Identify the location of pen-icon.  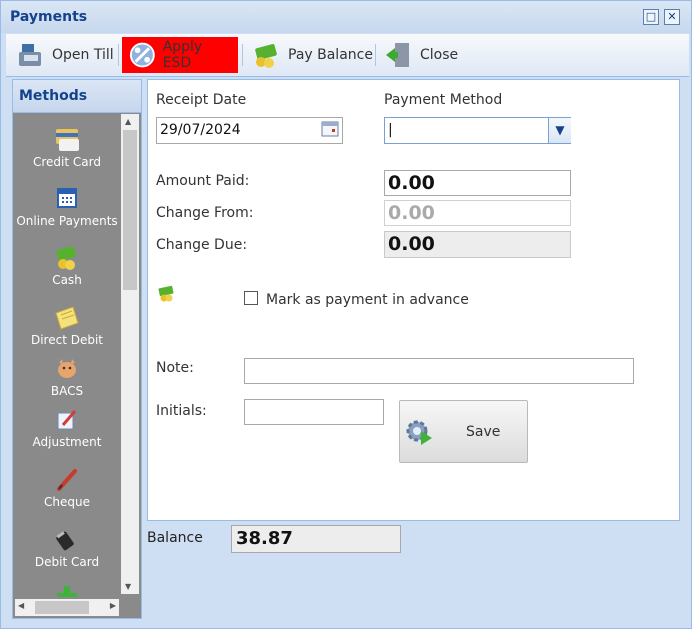
(67, 480).